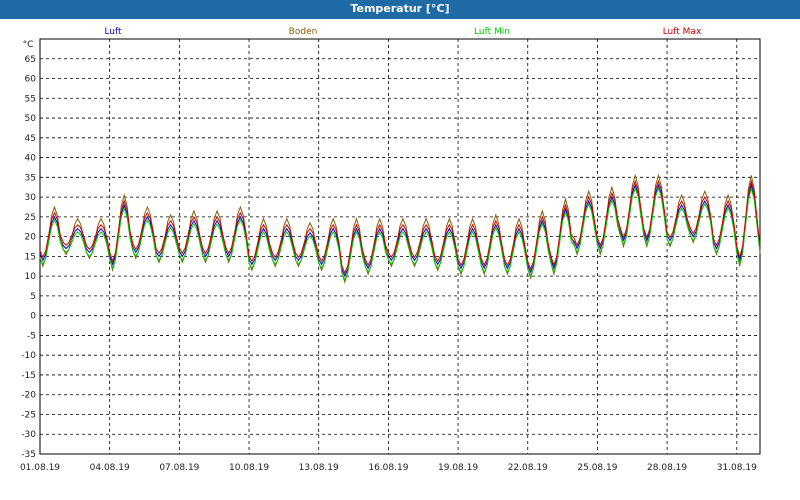 The height and width of the screenshot is (500, 800). What do you see at coordinates (303, 32) in the screenshot?
I see `legend-item-boden: Boden` at bounding box center [303, 32].